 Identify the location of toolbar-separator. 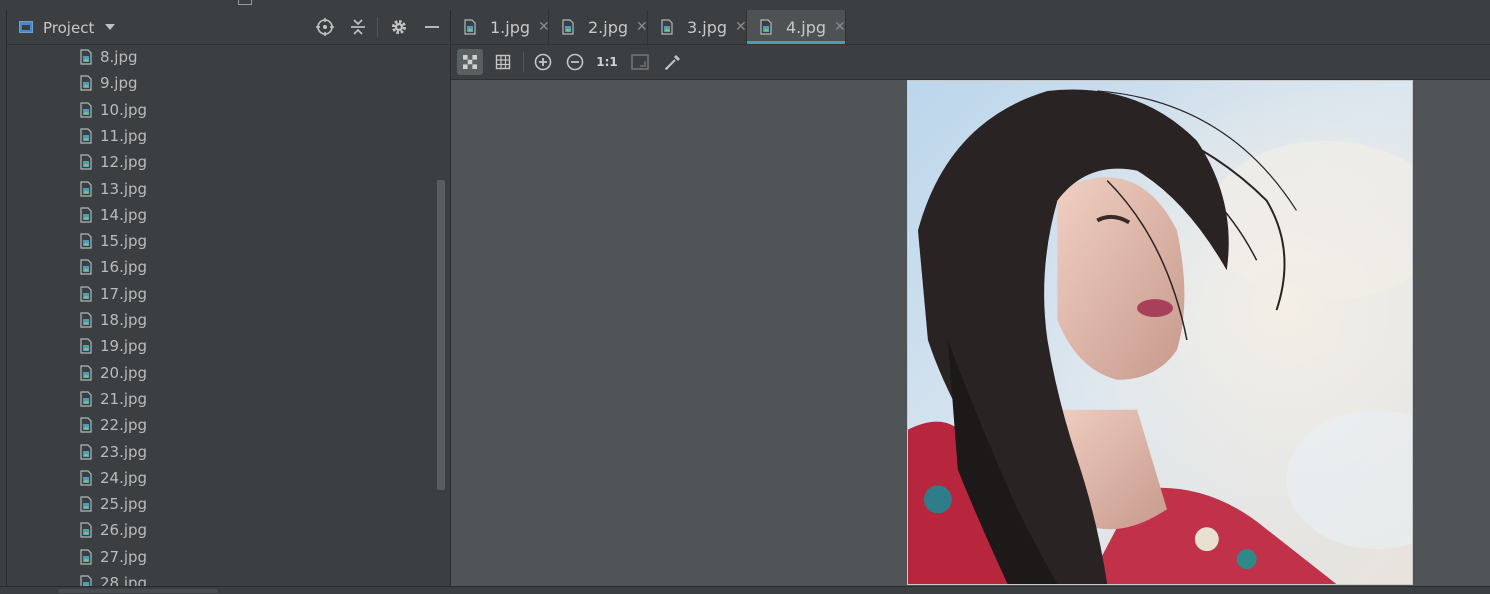
(523, 62).